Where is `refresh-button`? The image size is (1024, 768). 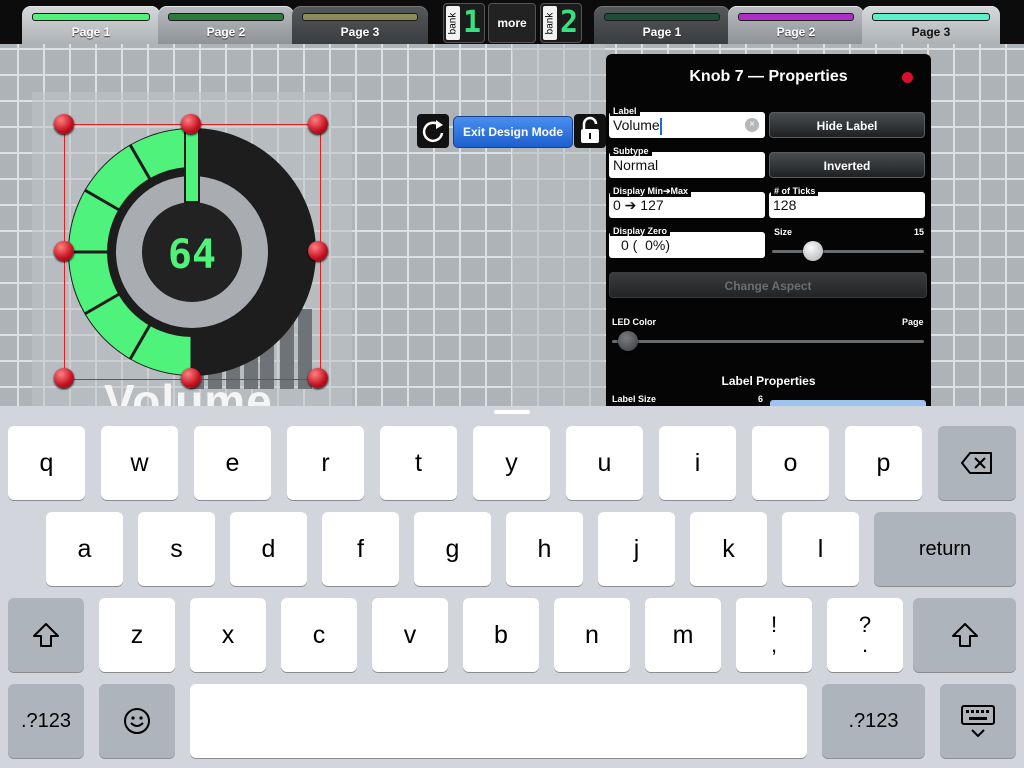 refresh-button is located at coordinates (433, 131).